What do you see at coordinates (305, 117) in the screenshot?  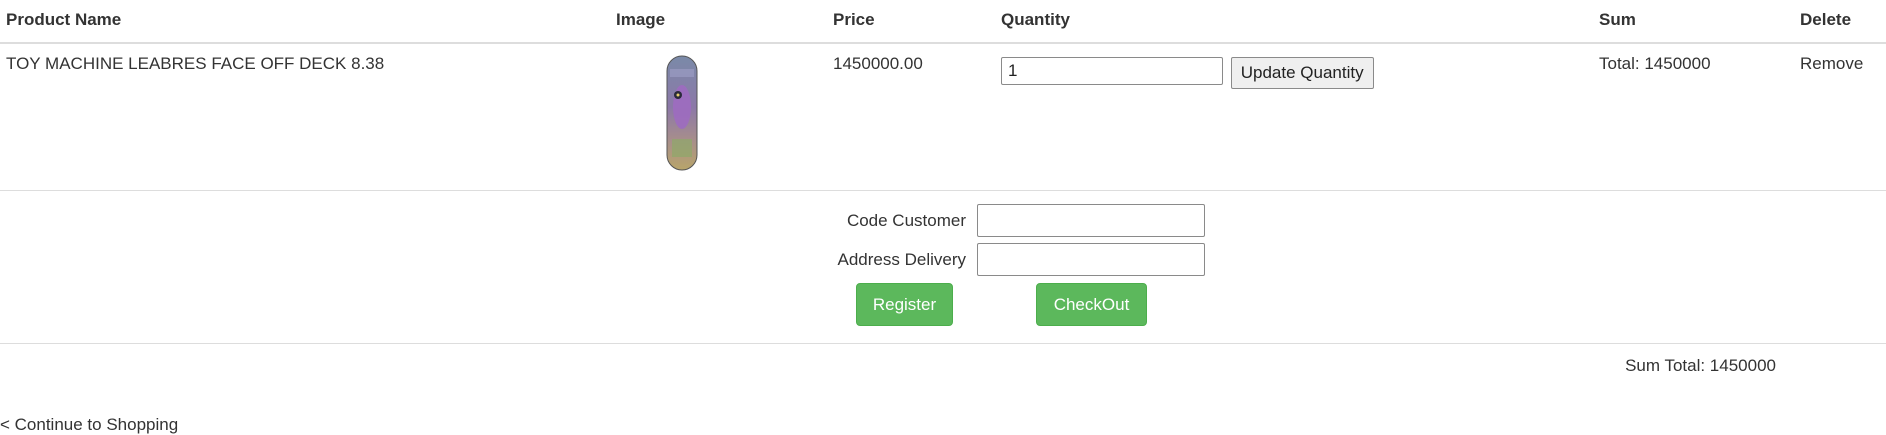 I see `product-name-cell: TOY MACHINE LEABRES FACE OFF DECK 8.38` at bounding box center [305, 117].